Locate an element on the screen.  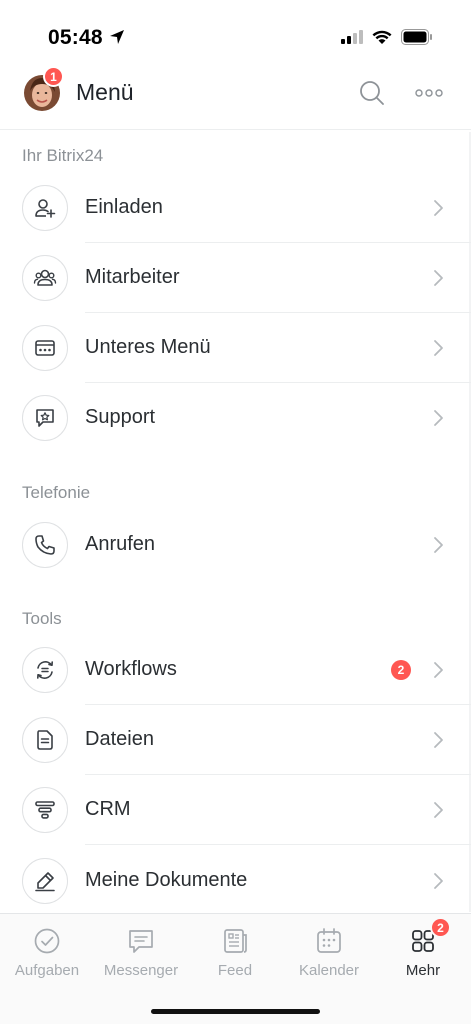
feed-icon is located at coordinates (235, 941).